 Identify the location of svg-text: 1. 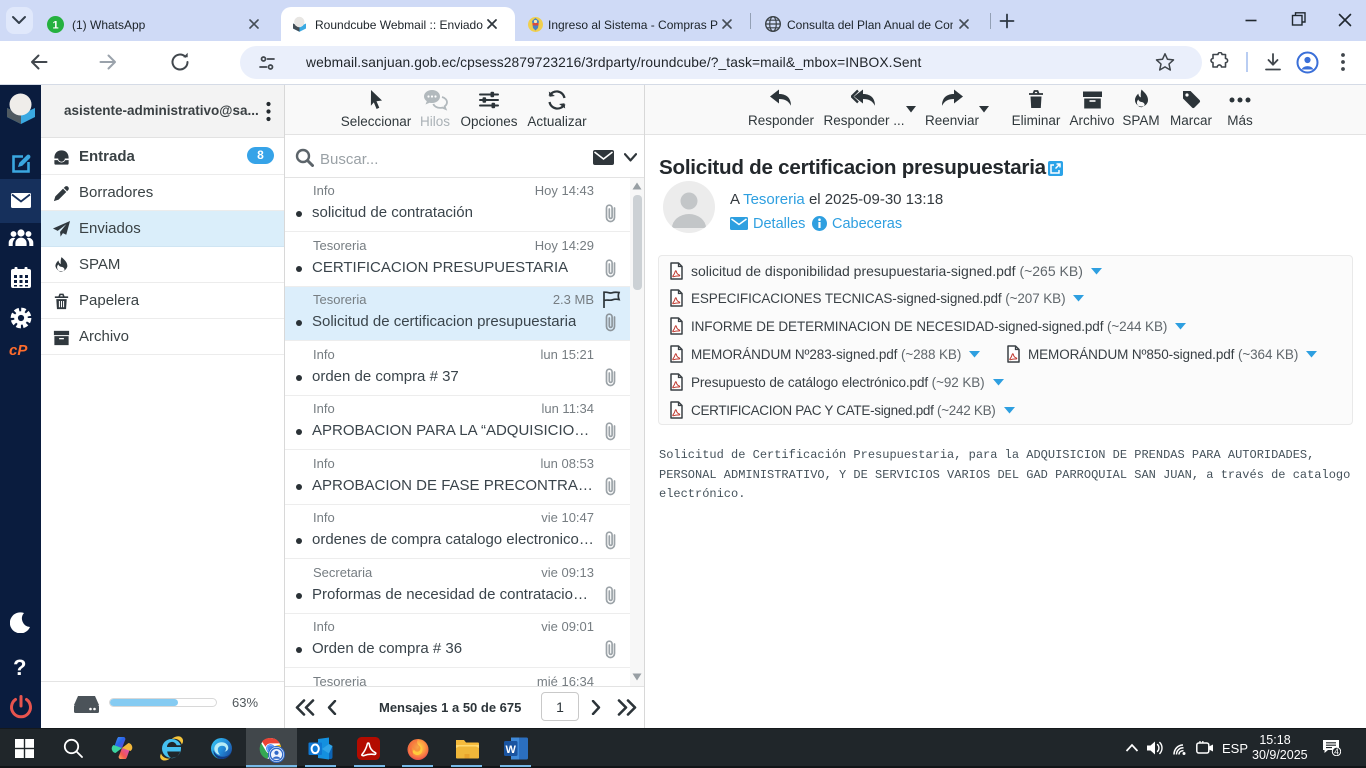
(55, 26).